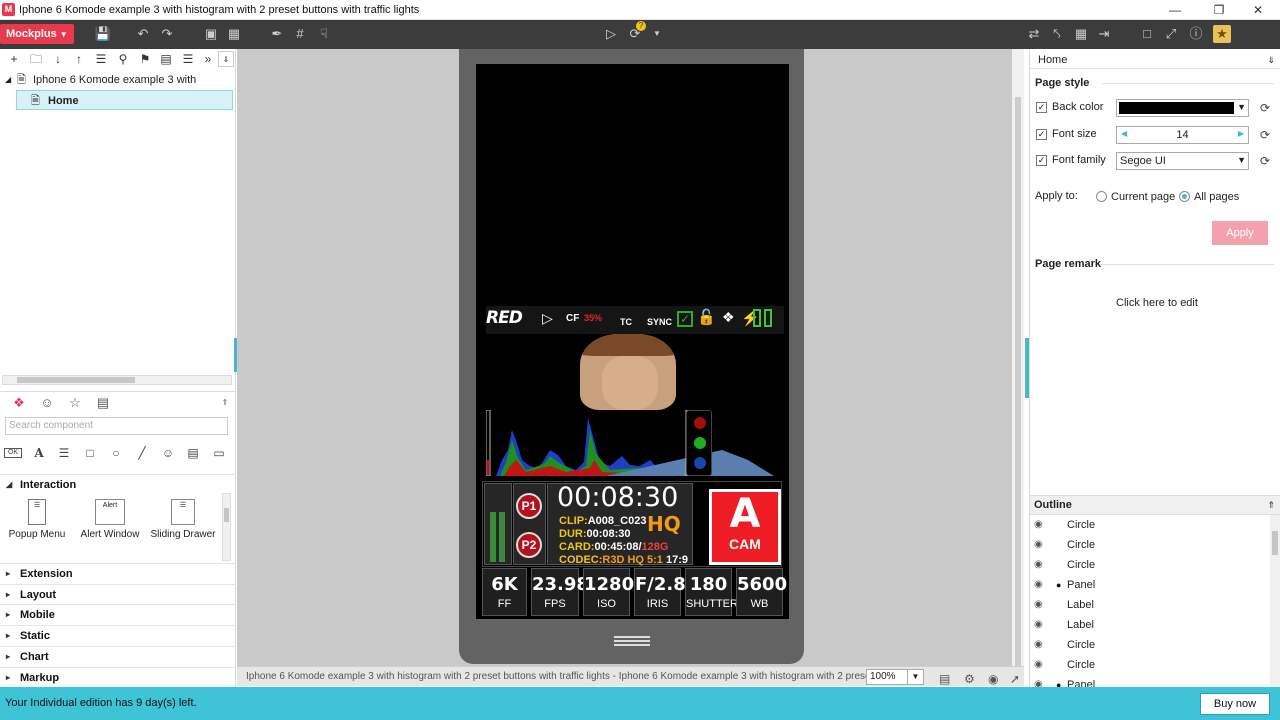 The image size is (1280, 720). I want to click on more-icon: », so click(208, 59).